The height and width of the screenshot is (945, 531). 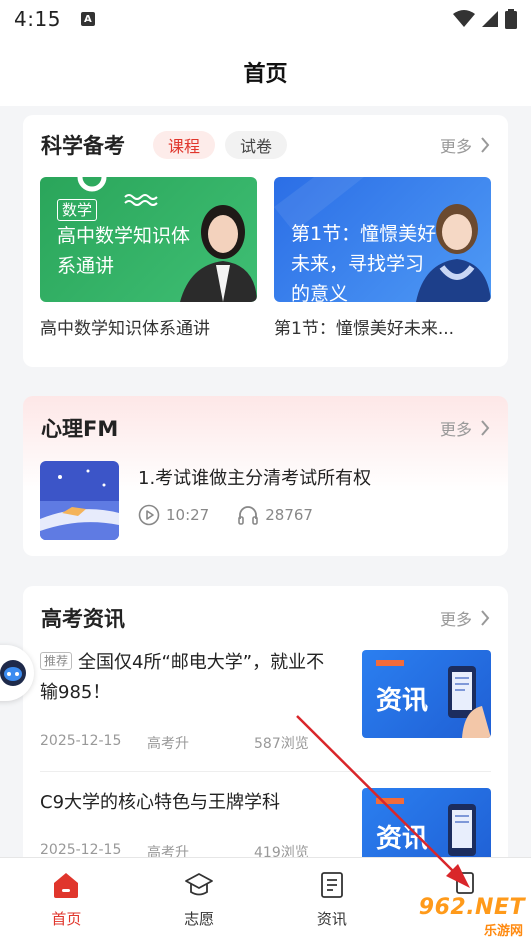 What do you see at coordinates (80, 429) in the screenshot?
I see `section-title: 心理FM` at bounding box center [80, 429].